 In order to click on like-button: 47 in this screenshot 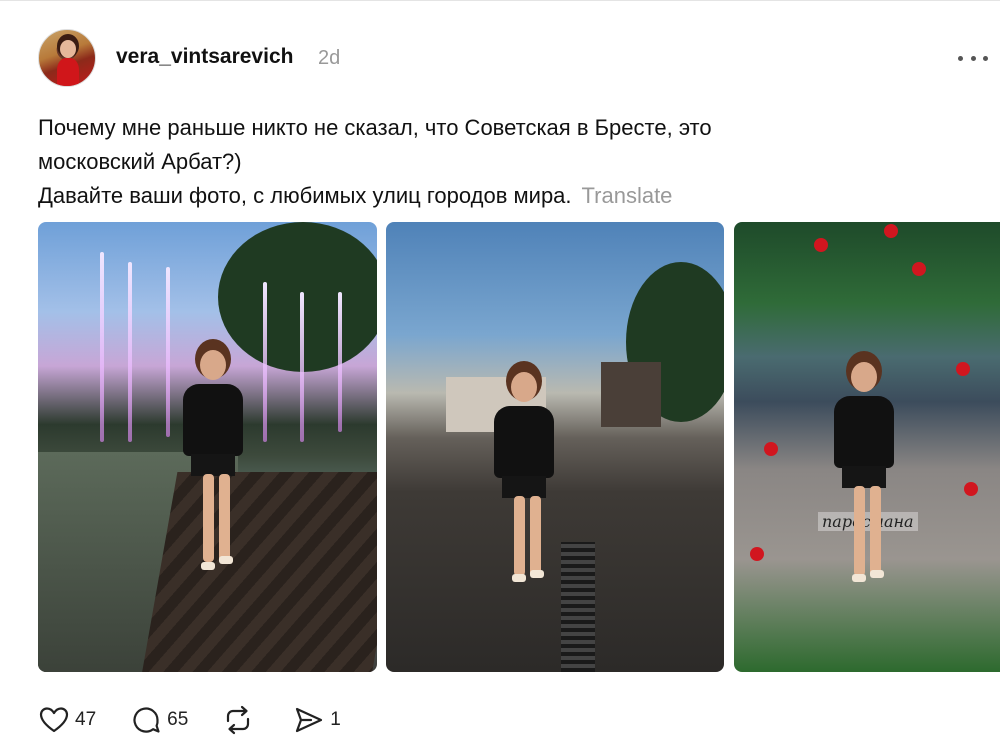, I will do `click(67, 720)`.